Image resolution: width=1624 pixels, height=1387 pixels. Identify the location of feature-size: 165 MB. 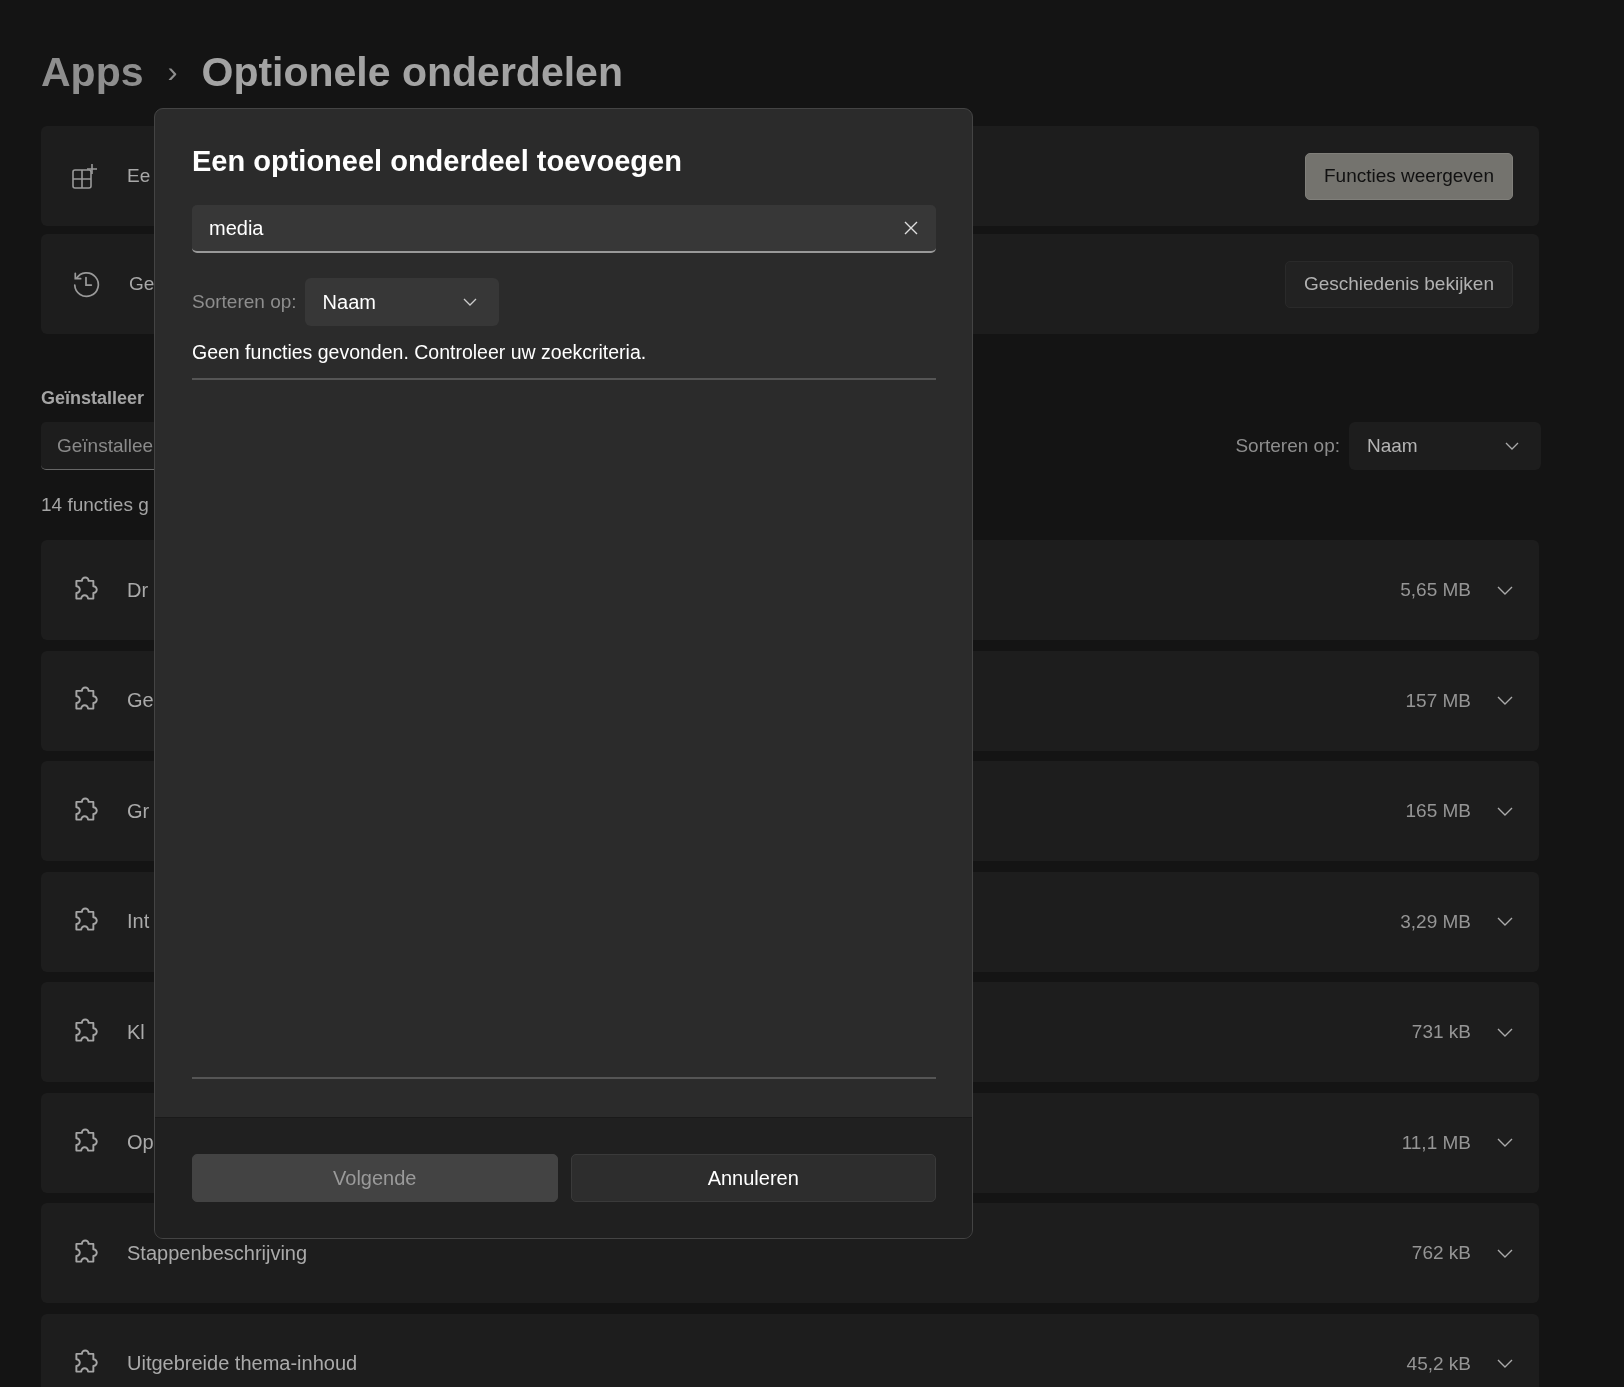
(1438, 811).